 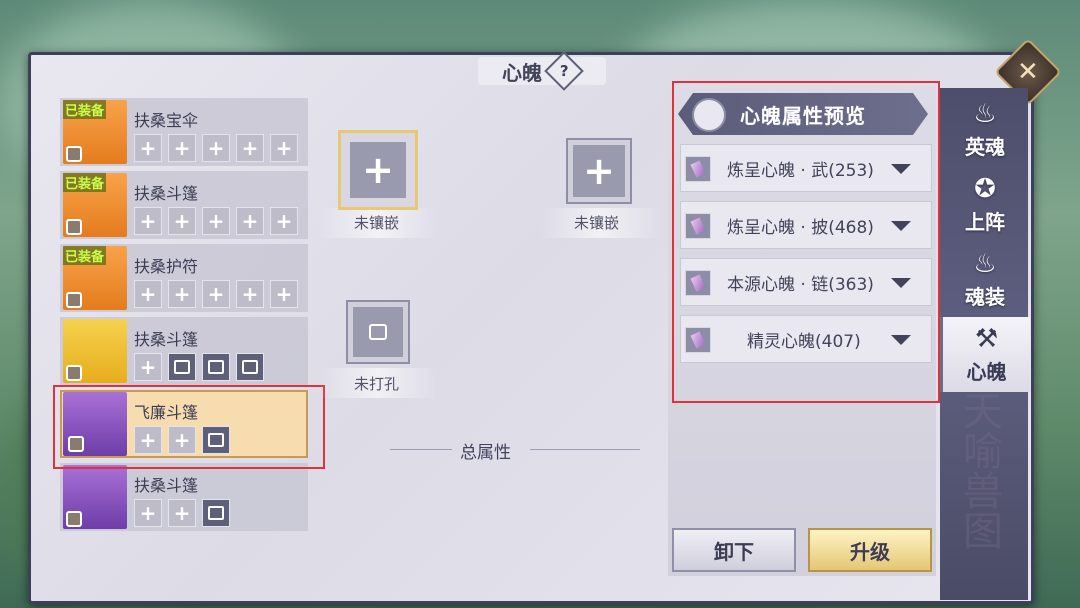 I want to click on tab-soul-equip: ♨ 魂装, so click(x=985, y=279).